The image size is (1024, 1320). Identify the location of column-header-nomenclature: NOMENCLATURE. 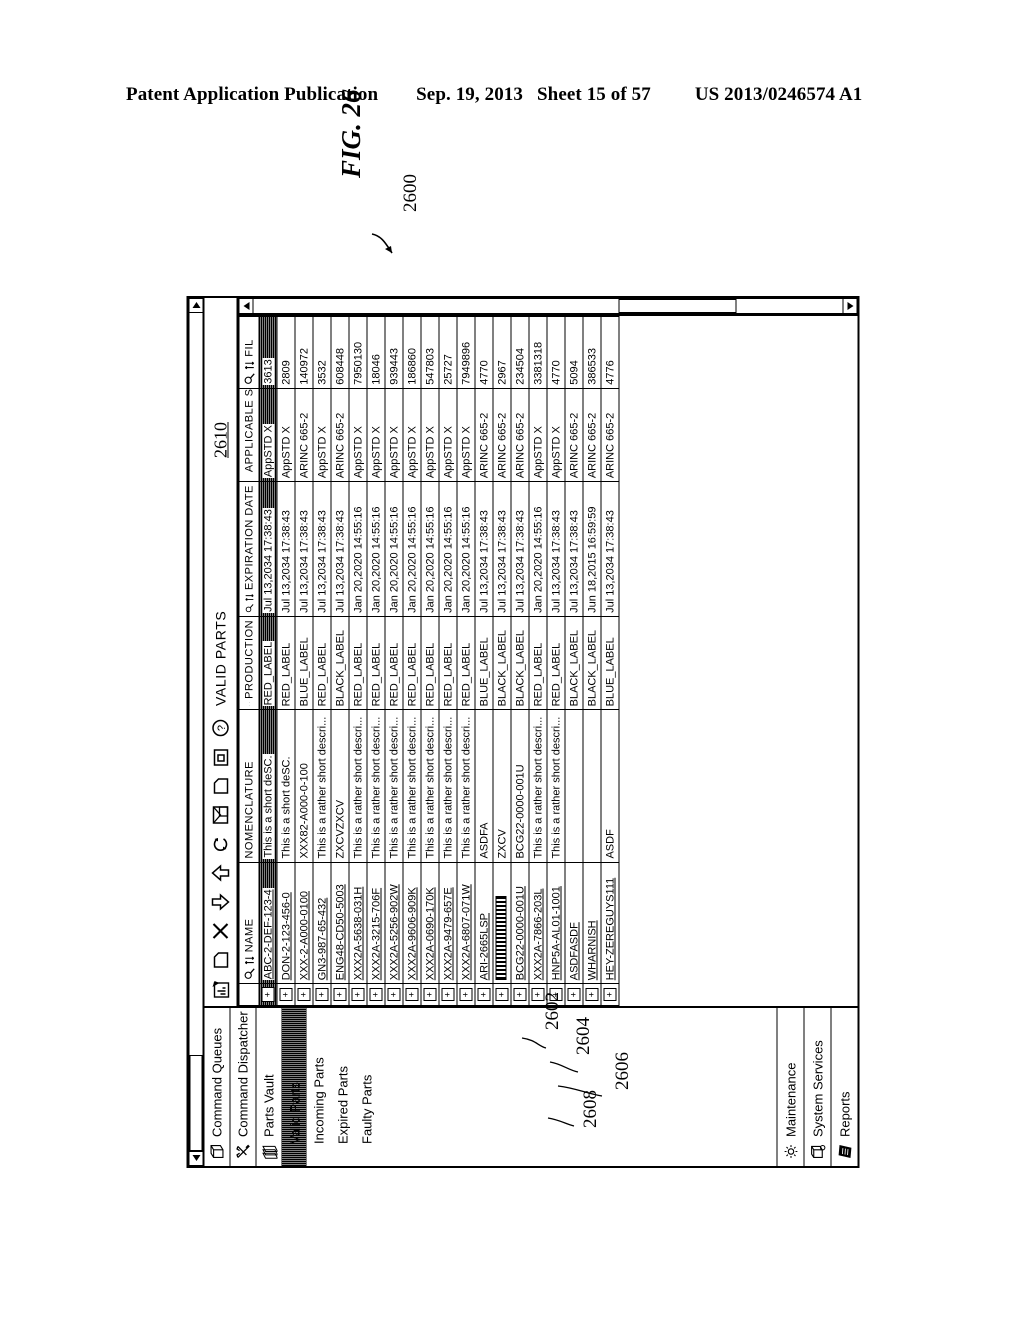
(248, 786).